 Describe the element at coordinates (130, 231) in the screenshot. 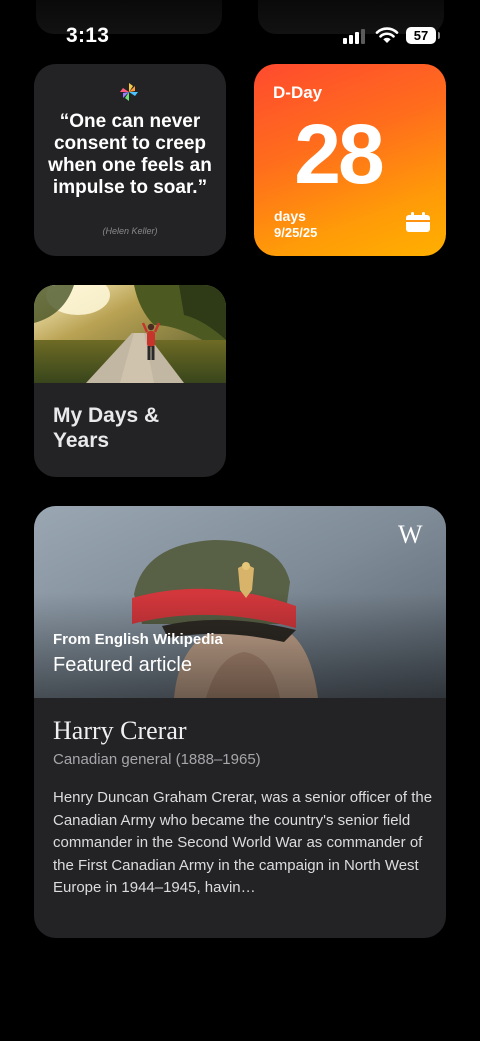

I see `quote-author: (Helen Keller)` at that location.